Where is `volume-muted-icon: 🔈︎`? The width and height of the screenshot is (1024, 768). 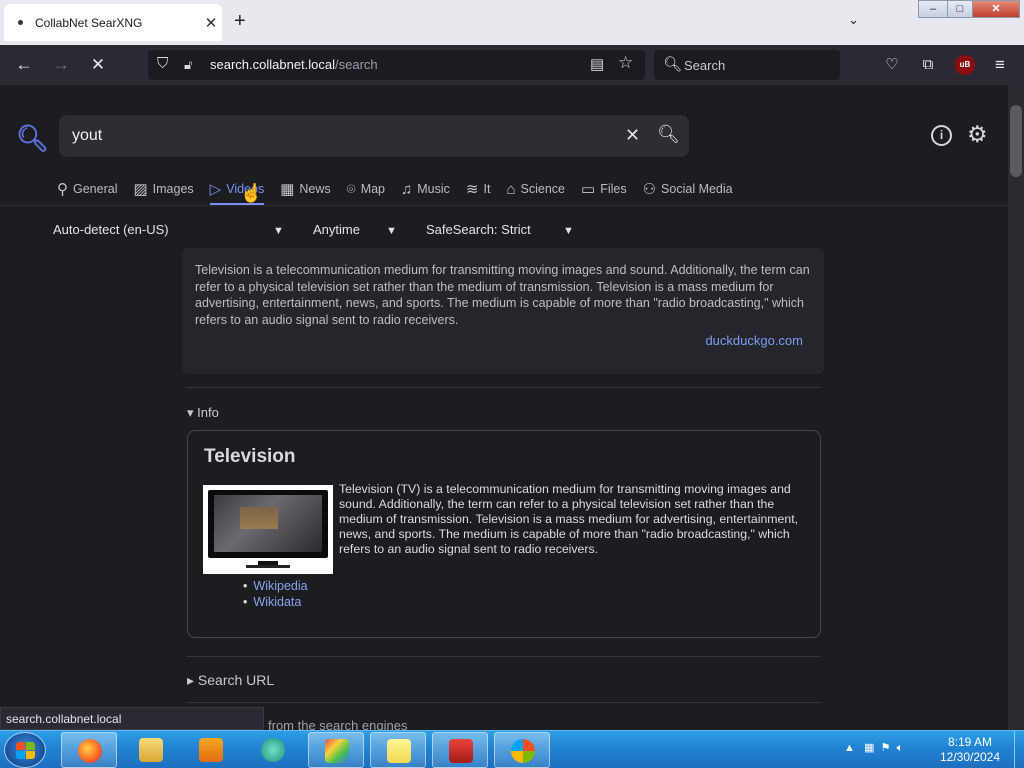 volume-muted-icon: 🔈︎ is located at coordinates (900, 748).